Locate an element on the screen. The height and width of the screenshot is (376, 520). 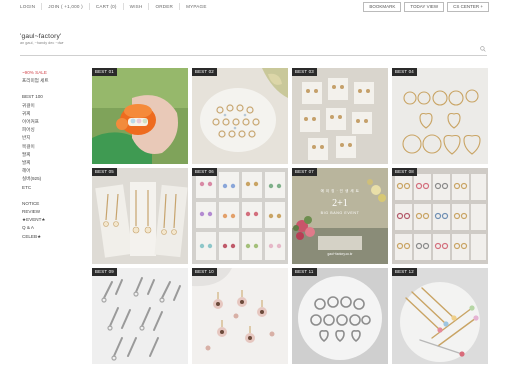
product-tile: BEST 11 is located at coordinates (340, 316).